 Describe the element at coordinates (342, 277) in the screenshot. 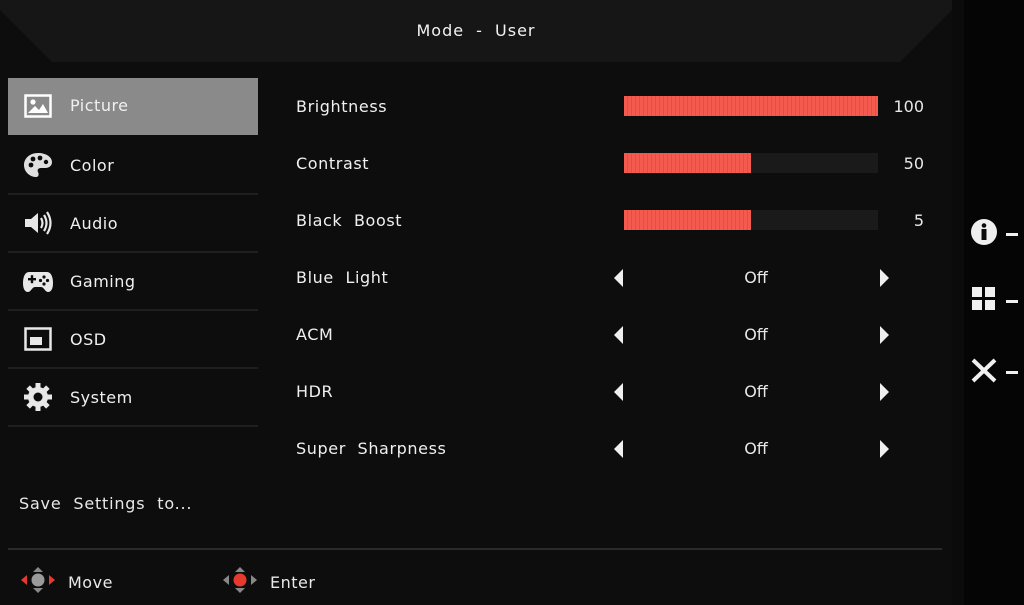

I see `blue-light-label: Blue Light` at that location.